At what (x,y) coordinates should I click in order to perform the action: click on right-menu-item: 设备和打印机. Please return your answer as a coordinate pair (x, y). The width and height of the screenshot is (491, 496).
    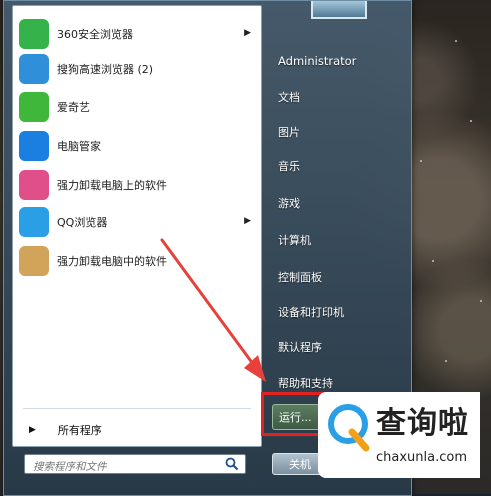
    Looking at the image, I should click on (335, 312).